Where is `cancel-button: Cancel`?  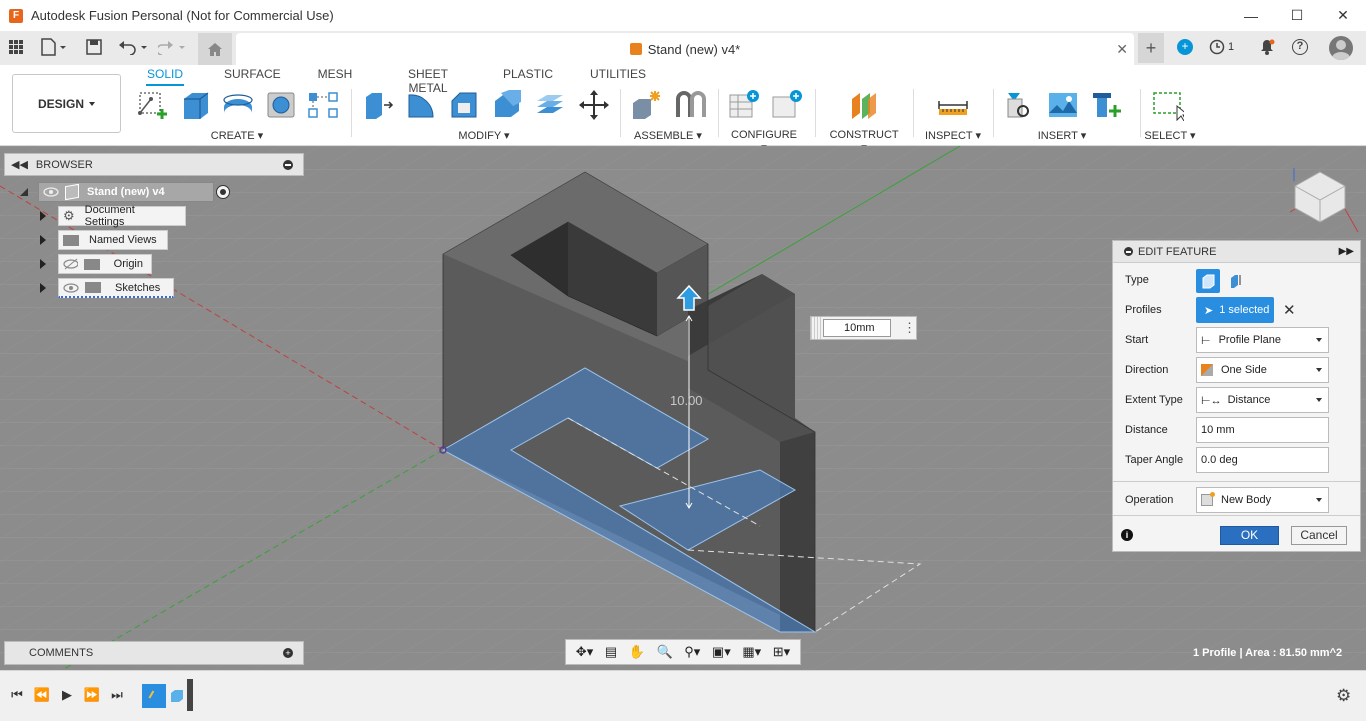
cancel-button: Cancel is located at coordinates (1319, 535).